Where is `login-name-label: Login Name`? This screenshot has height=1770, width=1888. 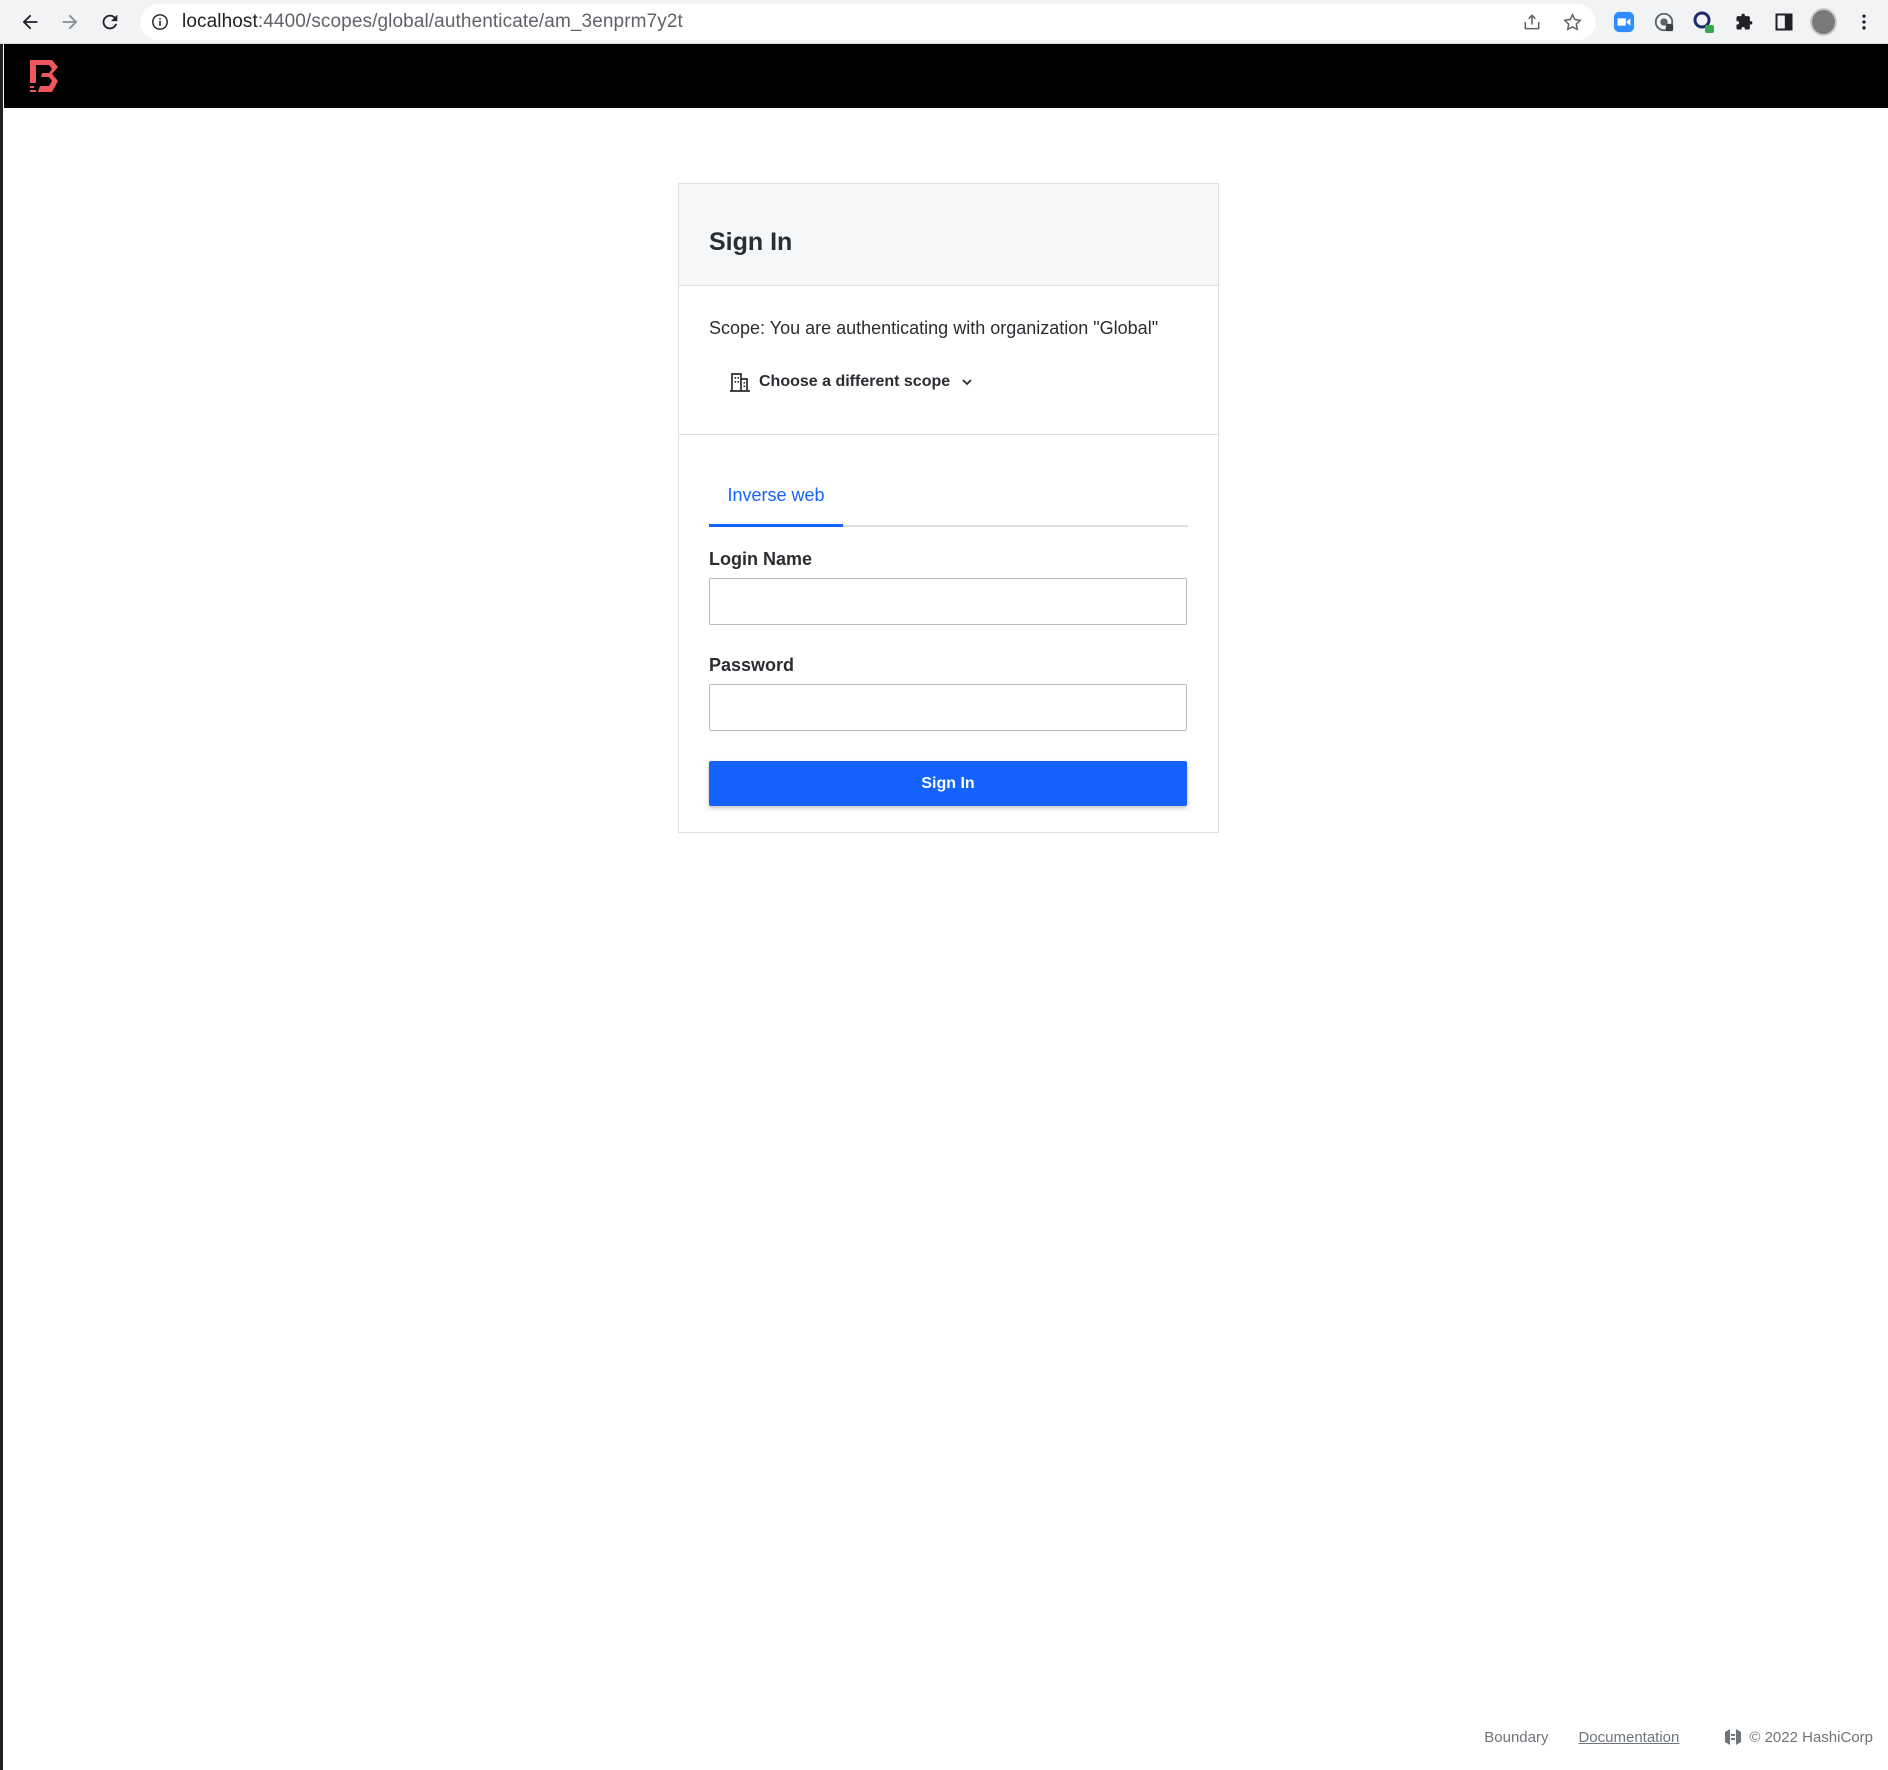
login-name-label: Login Name is located at coordinates (761, 559).